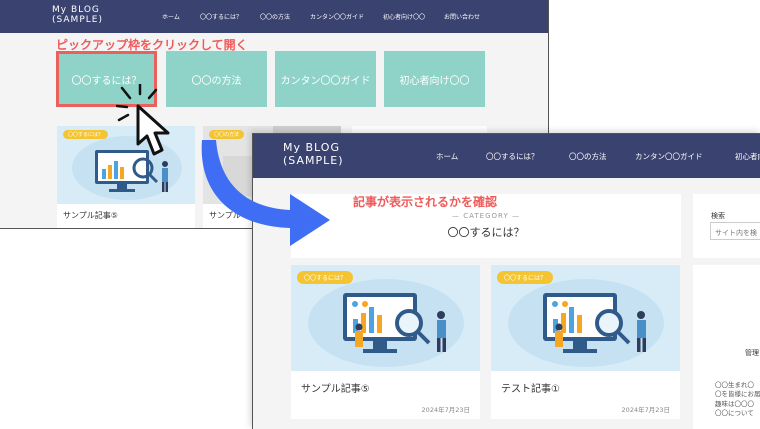 The height and width of the screenshot is (429, 760). I want to click on nav-item-4: 初心者向け〇〇, so click(404, 16).